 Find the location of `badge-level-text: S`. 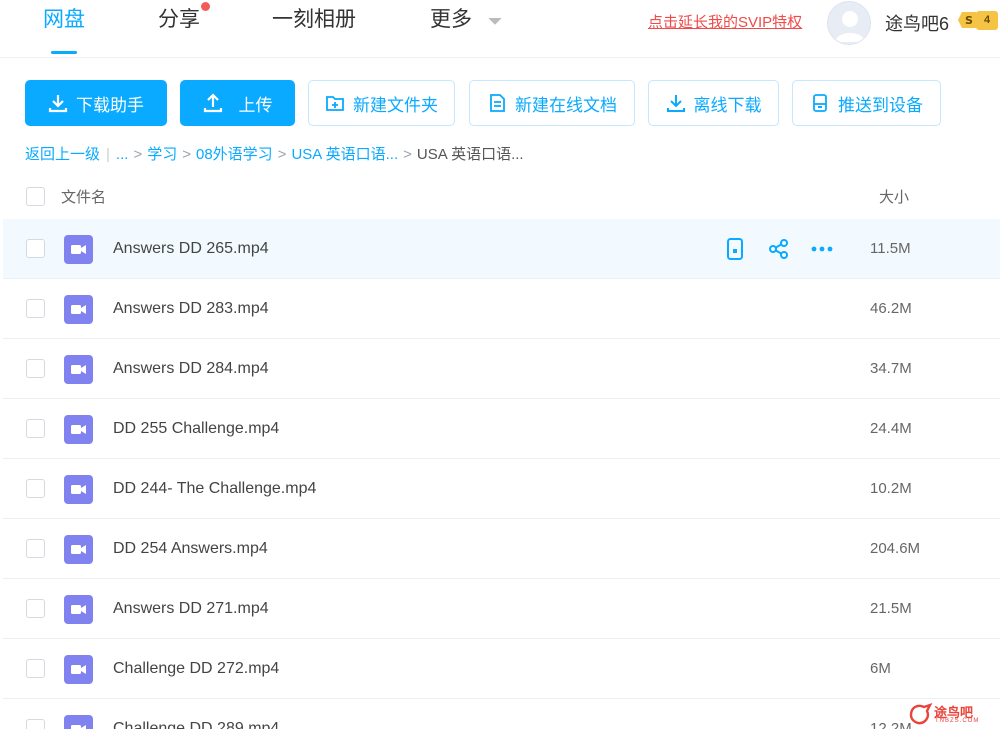

badge-level-text: S is located at coordinates (969, 20).